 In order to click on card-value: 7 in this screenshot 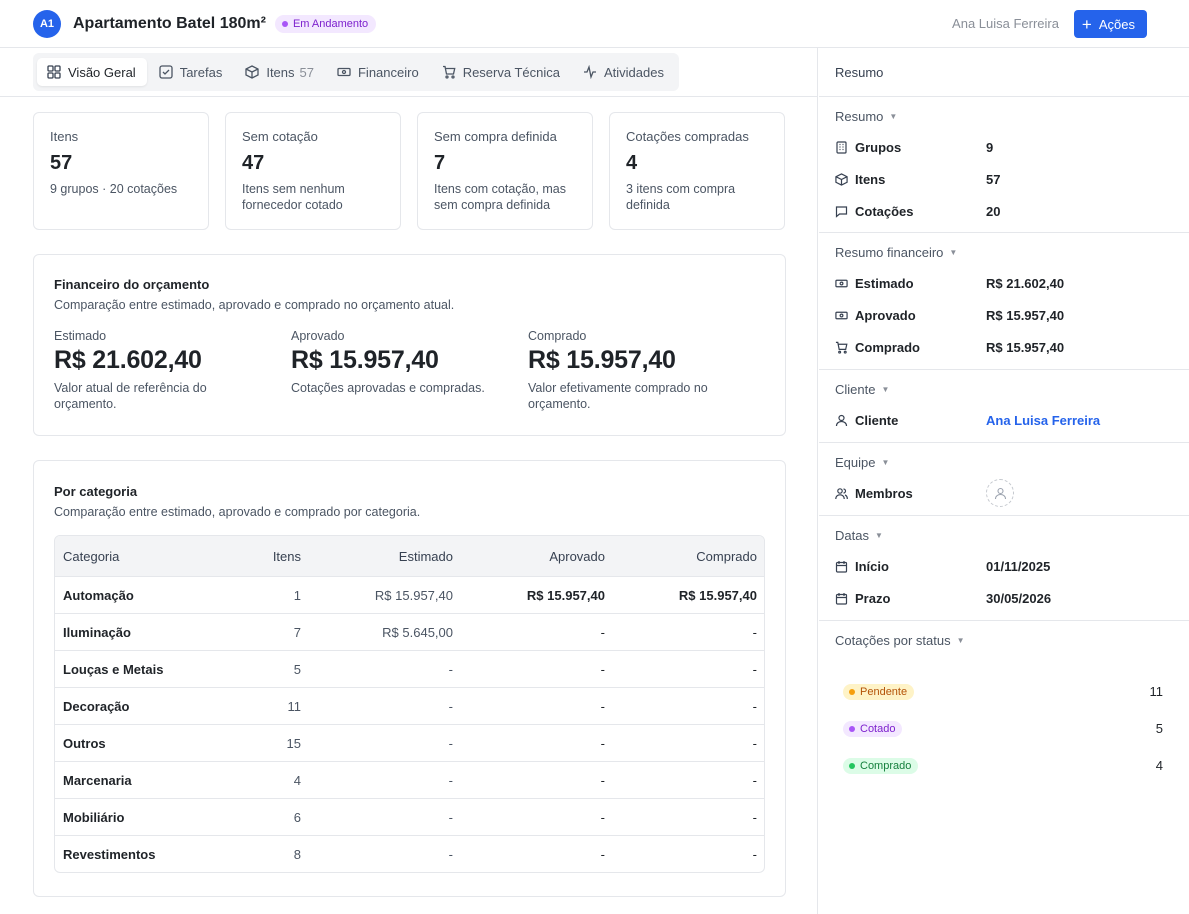, I will do `click(440, 163)`.